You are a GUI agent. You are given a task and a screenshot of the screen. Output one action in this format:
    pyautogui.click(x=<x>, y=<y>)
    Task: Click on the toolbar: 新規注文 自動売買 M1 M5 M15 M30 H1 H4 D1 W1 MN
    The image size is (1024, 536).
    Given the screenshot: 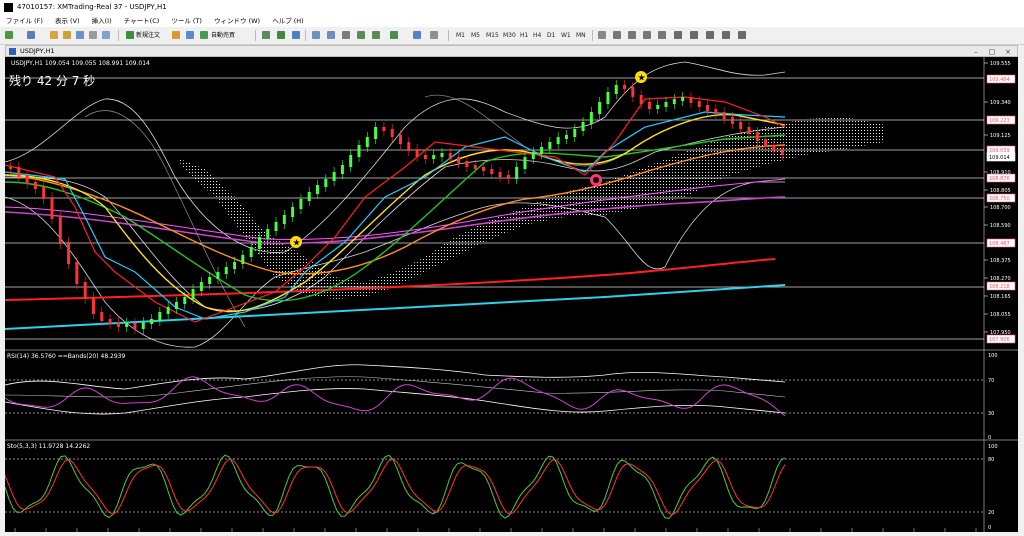 What is the action you would take?
    pyautogui.click(x=512, y=36)
    